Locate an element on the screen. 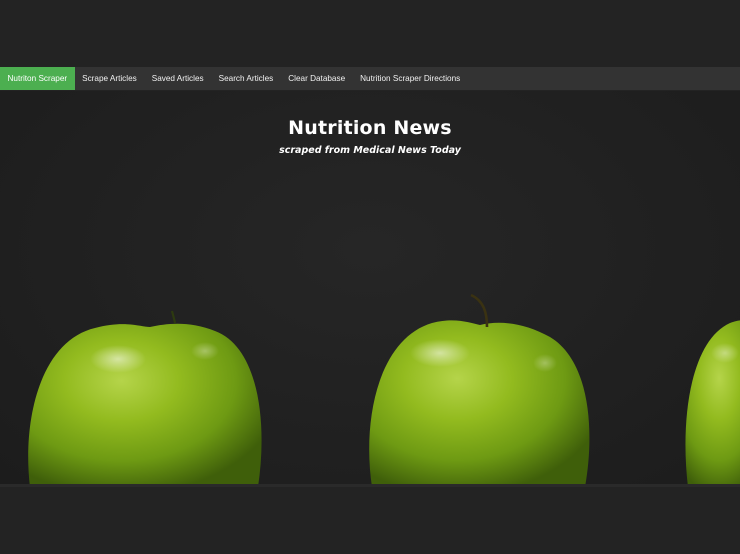 This screenshot has height=554, width=740. nav-home: Nutriton Scraper is located at coordinates (37, 78).